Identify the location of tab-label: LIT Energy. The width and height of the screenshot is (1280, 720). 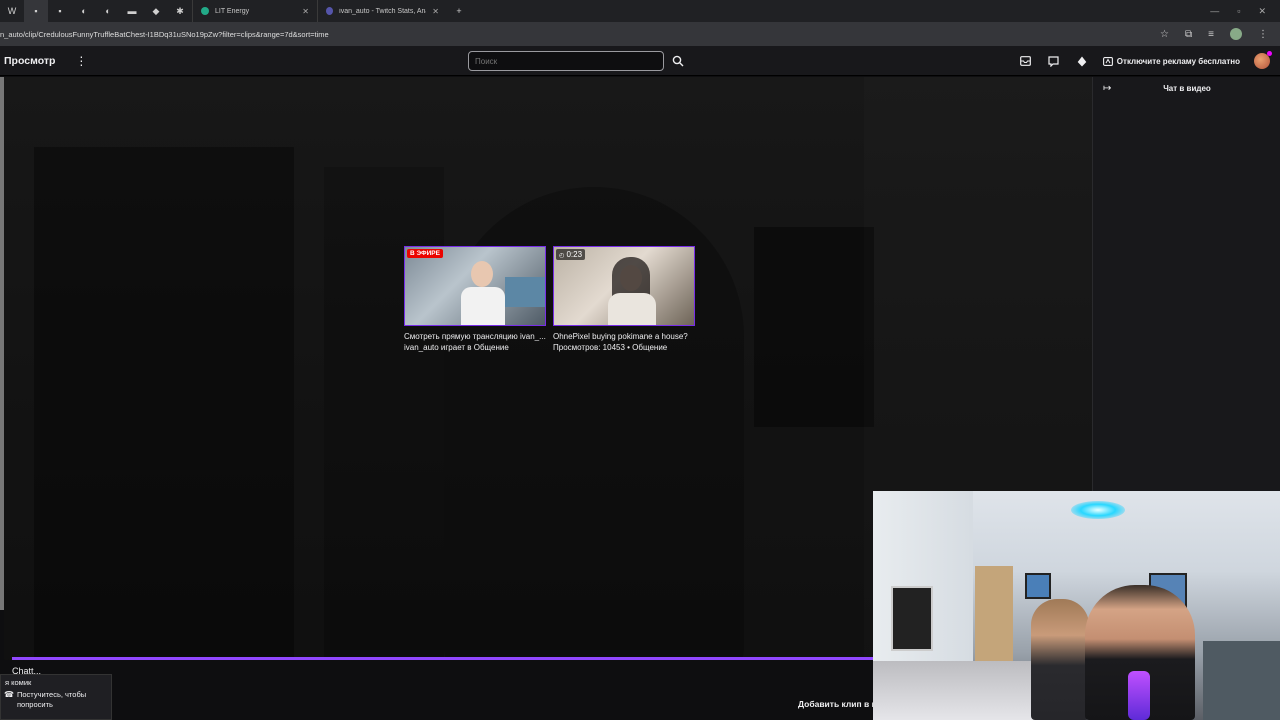
(232, 11).